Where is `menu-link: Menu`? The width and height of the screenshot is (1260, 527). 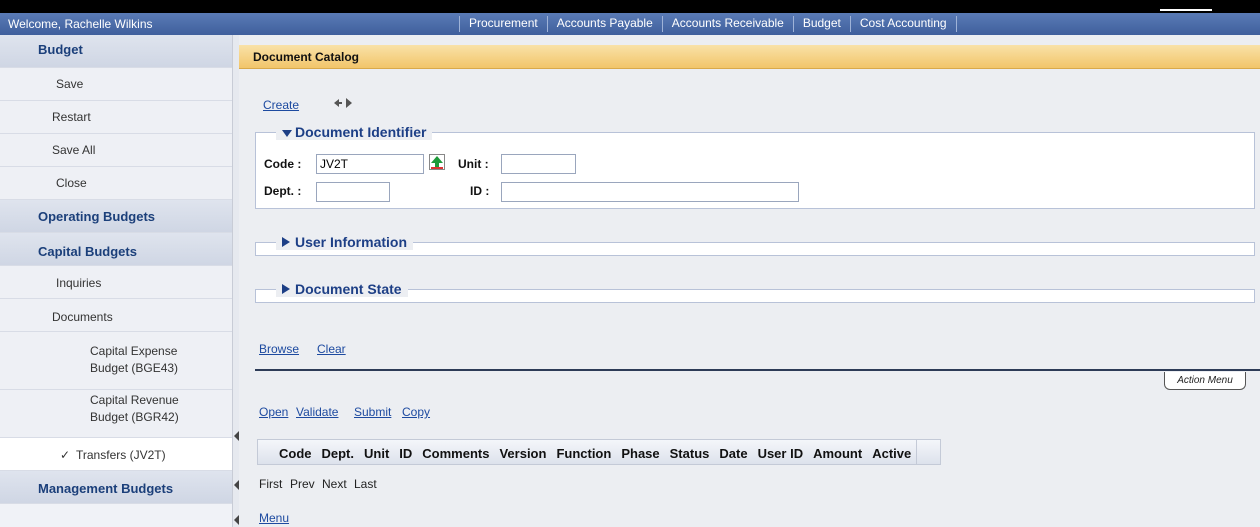 menu-link: Menu is located at coordinates (274, 518).